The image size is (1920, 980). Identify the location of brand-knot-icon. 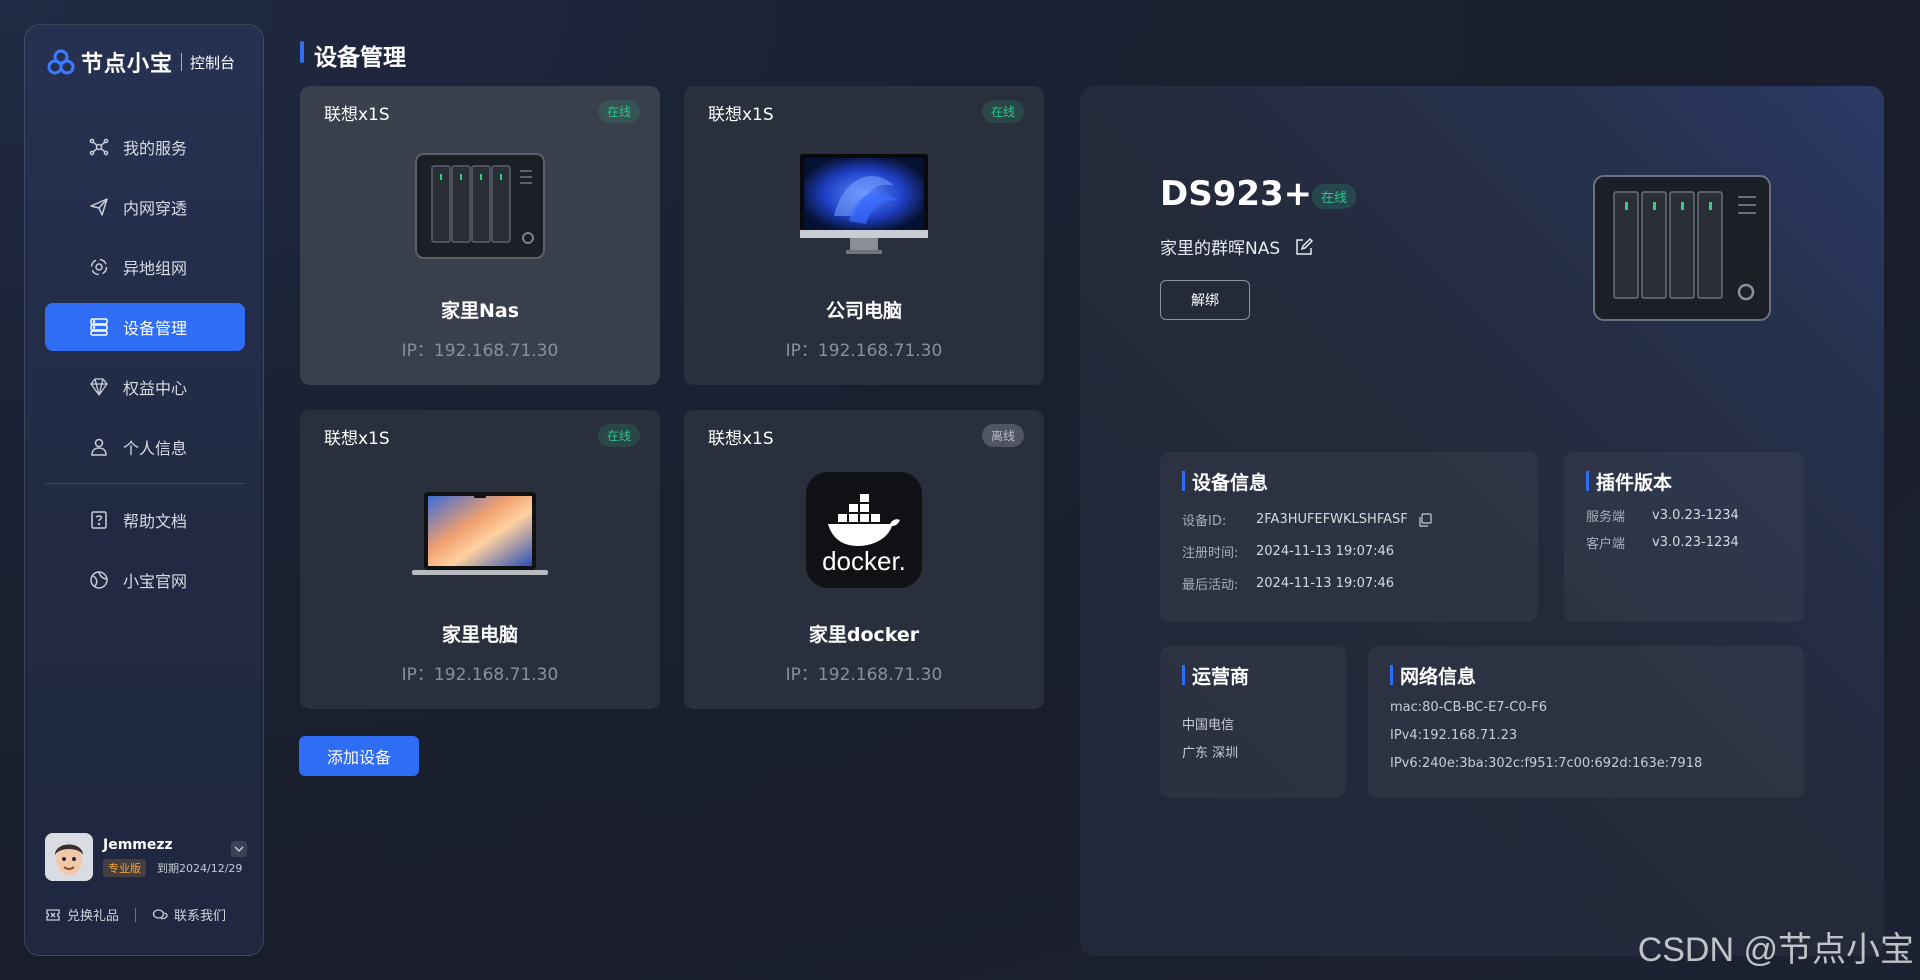
(61, 62).